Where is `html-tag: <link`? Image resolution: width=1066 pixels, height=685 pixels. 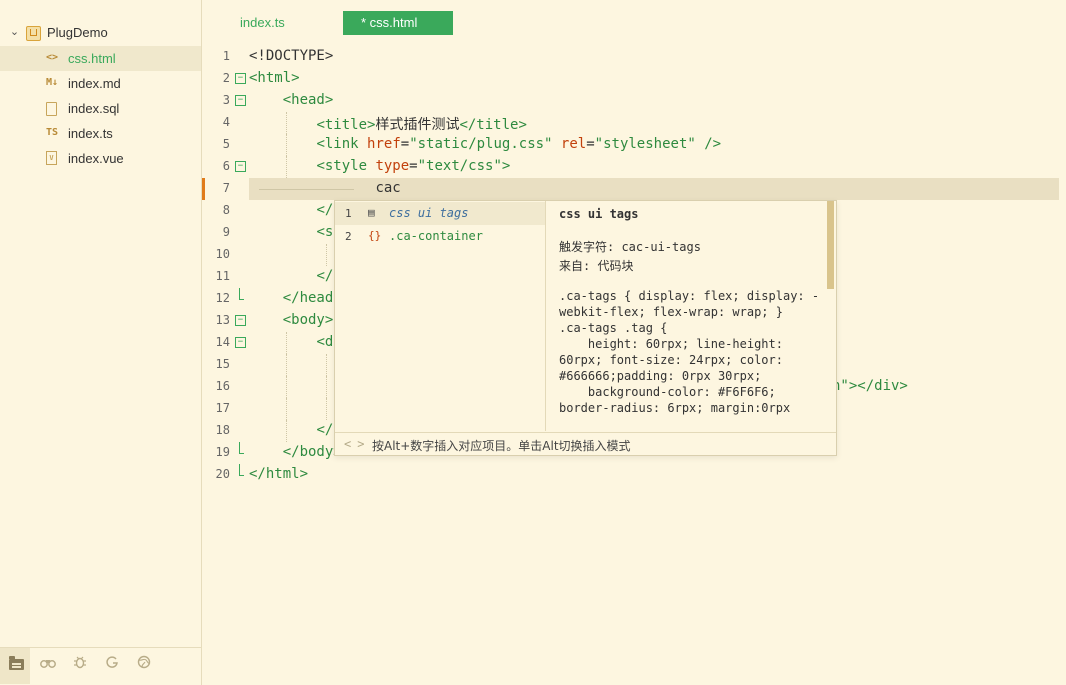 html-tag: <link is located at coordinates (337, 144).